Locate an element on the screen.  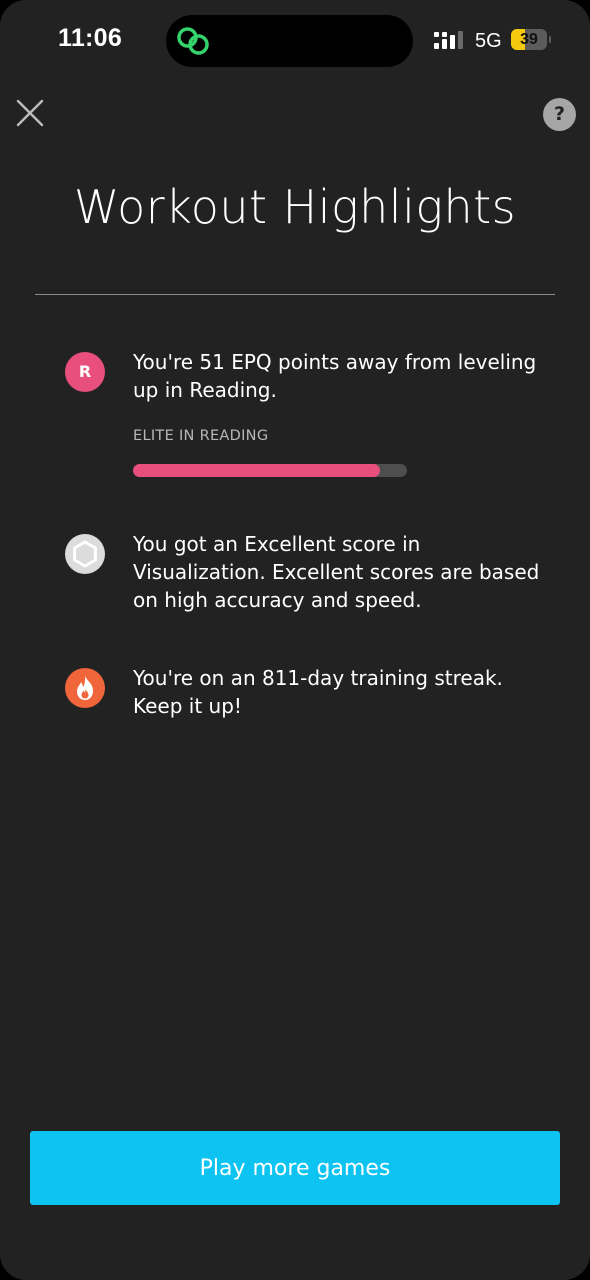
hexagon-icon is located at coordinates (85, 554).